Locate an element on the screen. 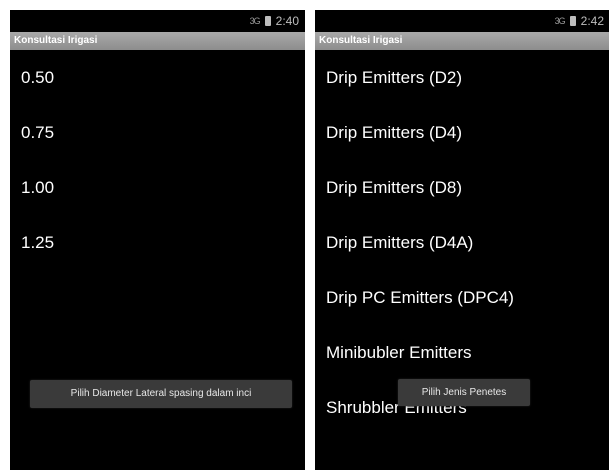 The height and width of the screenshot is (470, 609). list-item-drip-d4a: Drip Emitters (D4A) is located at coordinates (462, 242).